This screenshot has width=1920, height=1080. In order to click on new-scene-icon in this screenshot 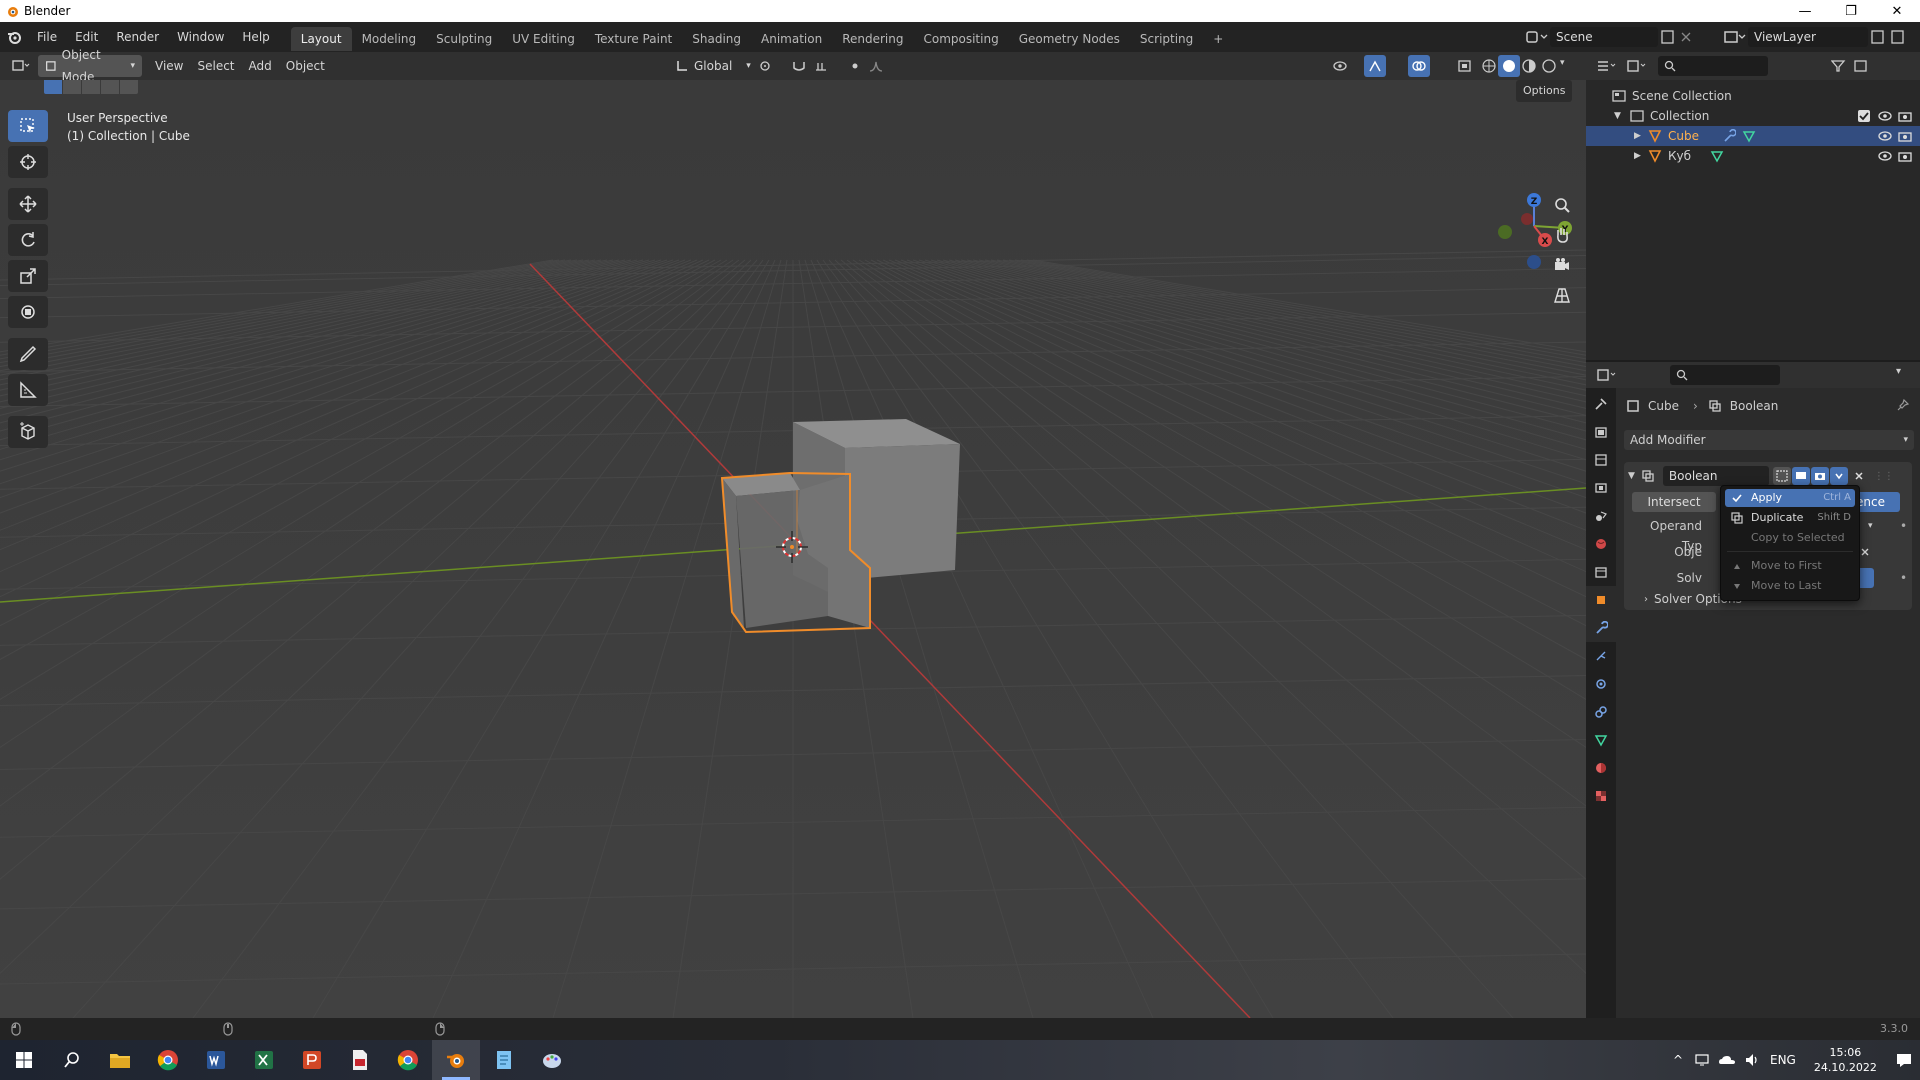, I will do `click(1668, 37)`.